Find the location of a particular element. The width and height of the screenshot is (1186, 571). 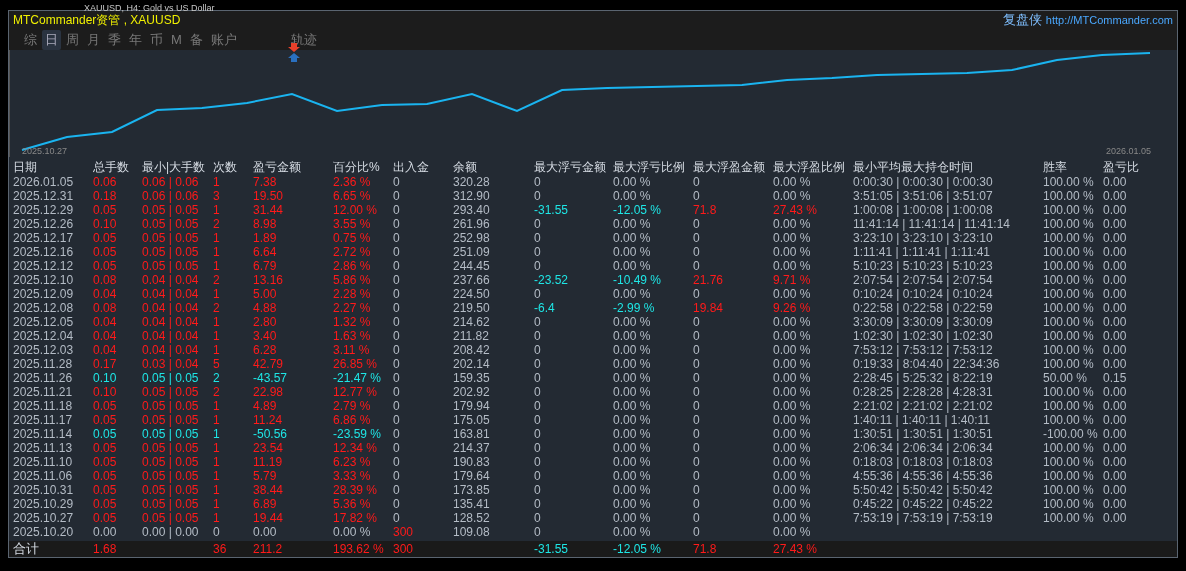

table-cell-text: 2025.11.10 is located at coordinates (43, 462).